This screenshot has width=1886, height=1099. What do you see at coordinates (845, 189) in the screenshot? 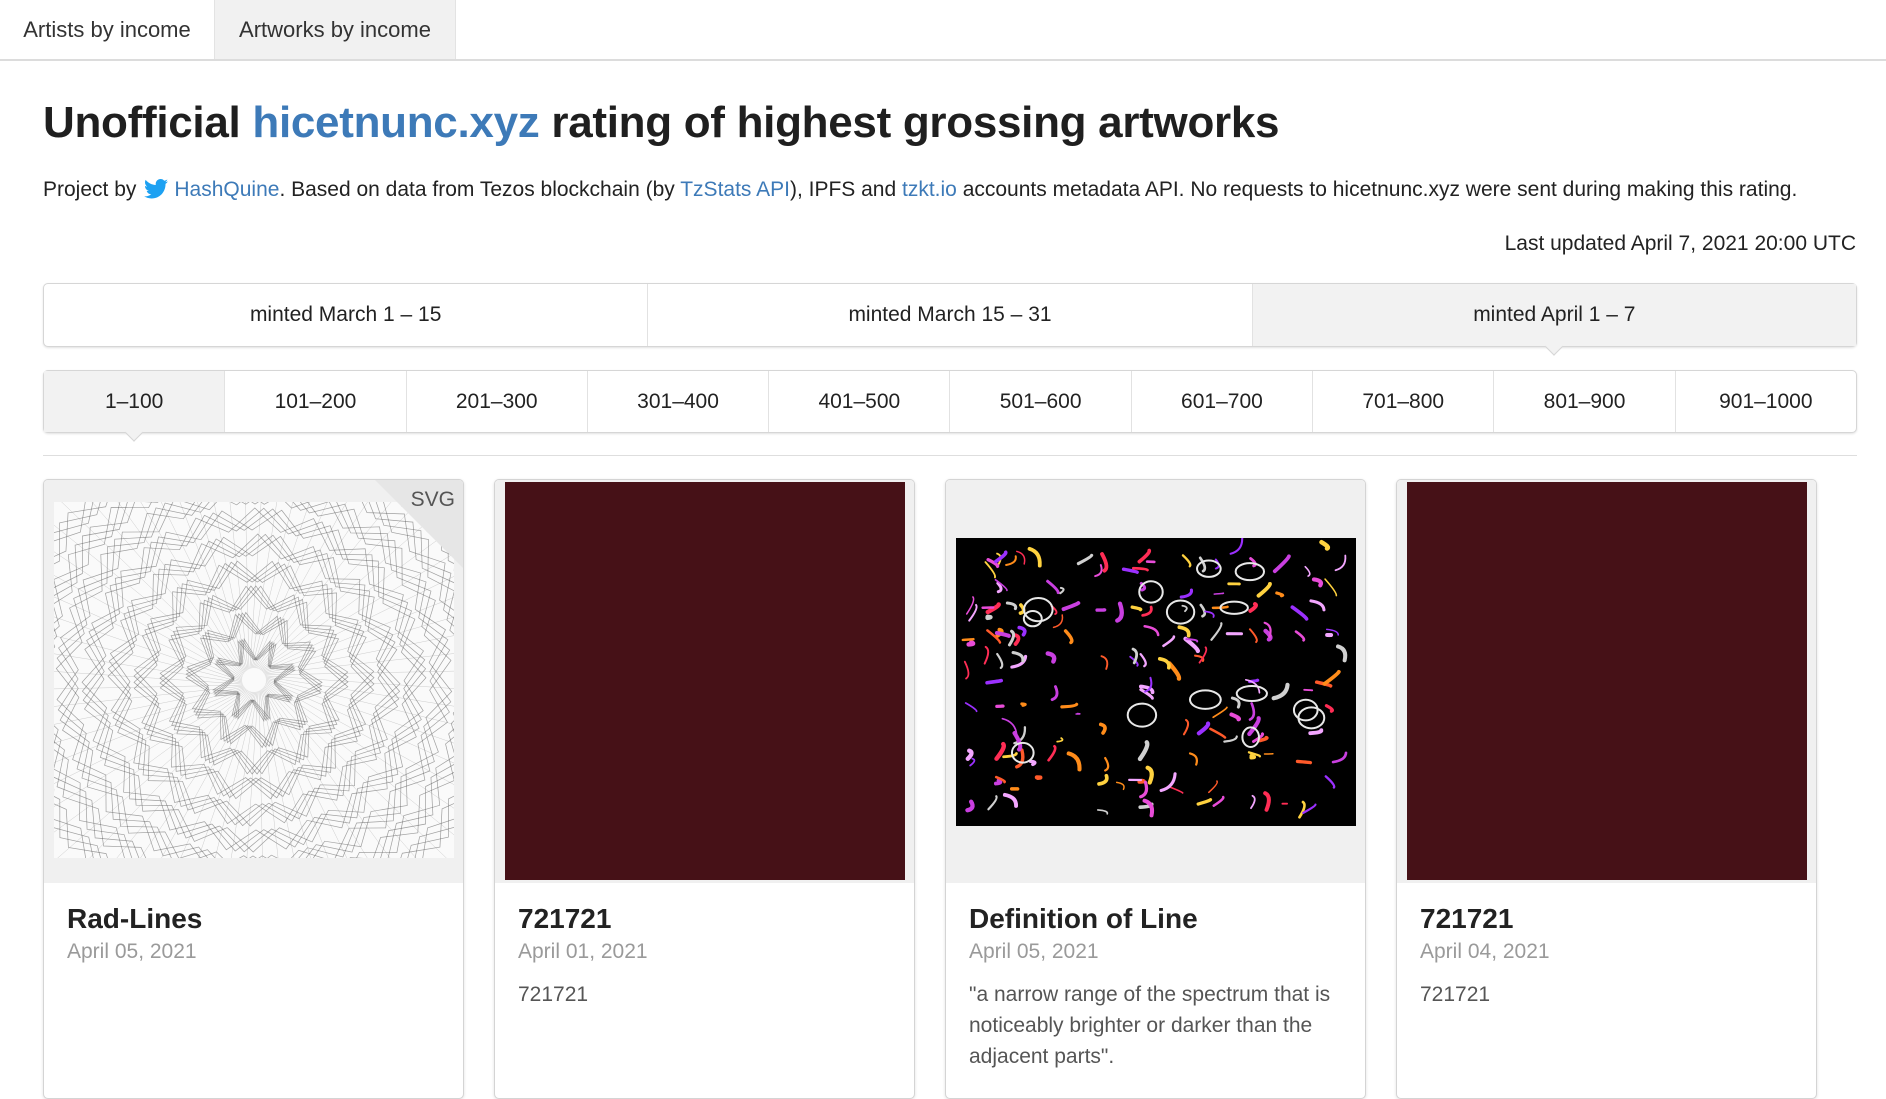
I see `subtitle-text-3: ), IPFS and` at bounding box center [845, 189].